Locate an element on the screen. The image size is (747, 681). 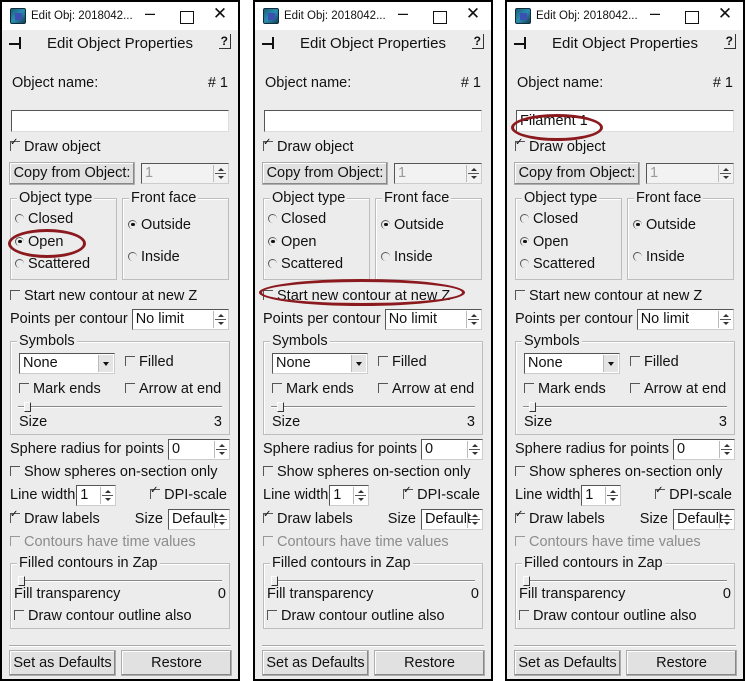
object-name-input is located at coordinates (373, 121).